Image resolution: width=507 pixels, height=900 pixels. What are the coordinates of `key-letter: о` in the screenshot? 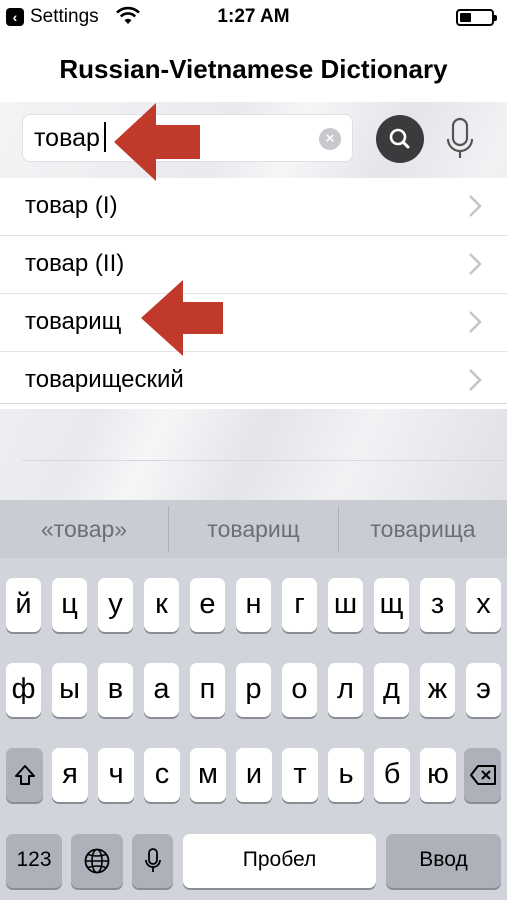 It's located at (299, 690).